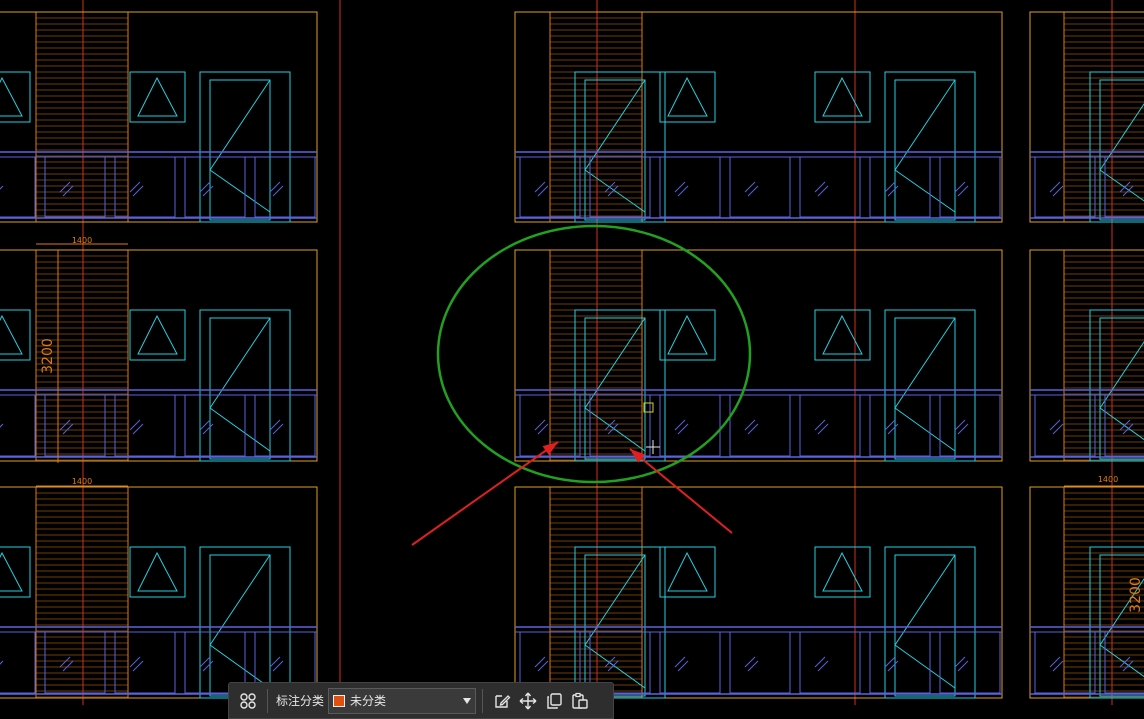 This screenshot has width=1144, height=719. I want to click on grid-icon, so click(248, 701).